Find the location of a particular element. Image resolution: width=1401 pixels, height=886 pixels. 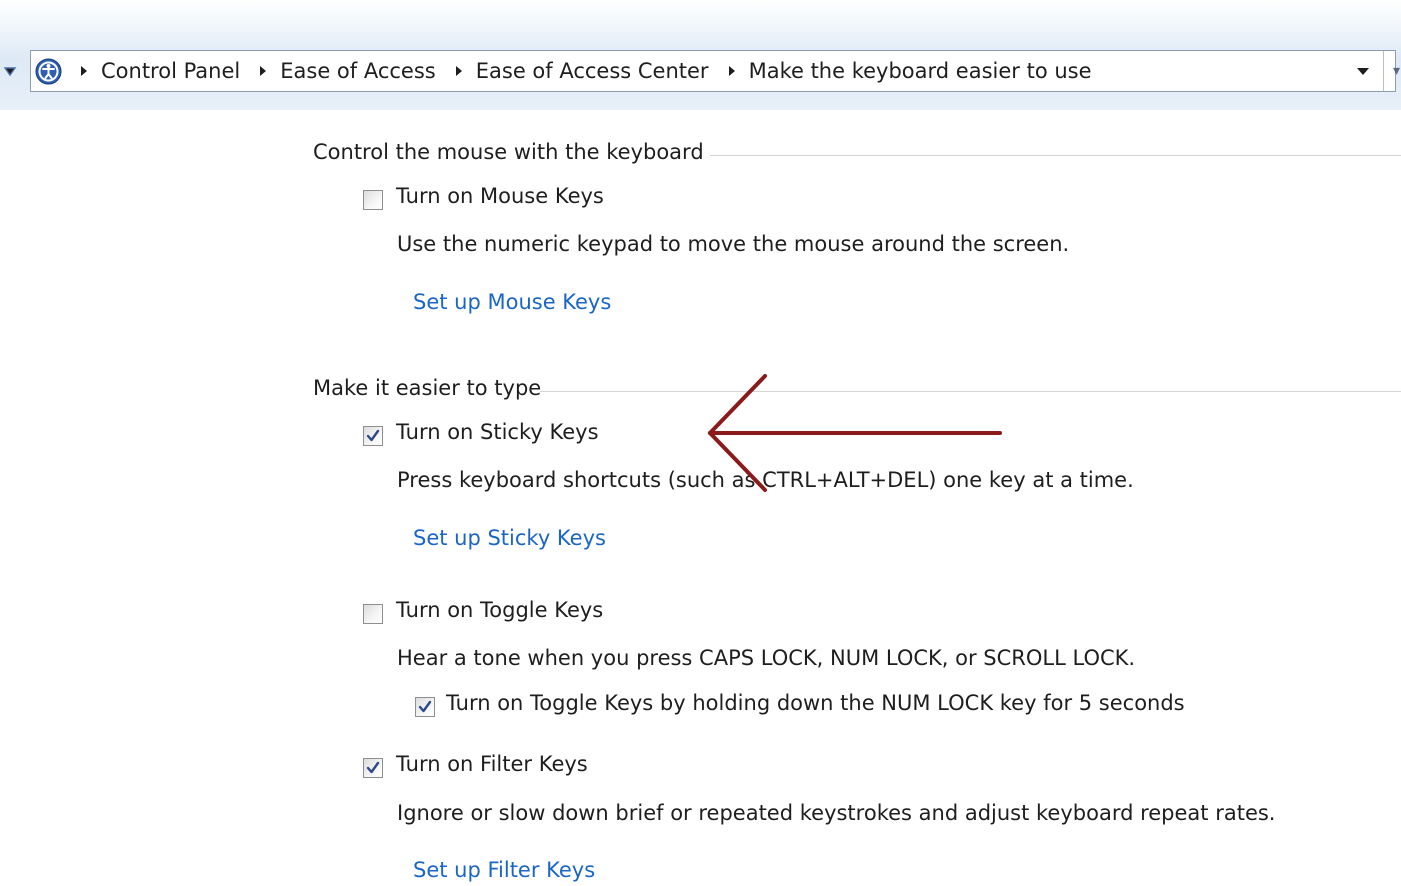

filter-keys-label: Turn on Filter Keys is located at coordinates (492, 764).